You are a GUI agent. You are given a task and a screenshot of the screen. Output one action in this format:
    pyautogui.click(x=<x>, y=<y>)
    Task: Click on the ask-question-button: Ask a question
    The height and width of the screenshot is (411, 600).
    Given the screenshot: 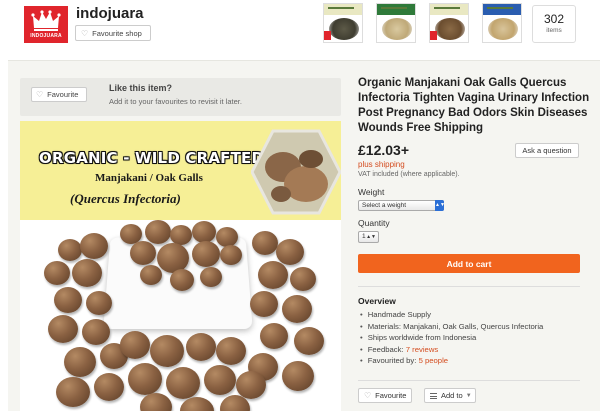 What is the action you would take?
    pyautogui.click(x=547, y=150)
    